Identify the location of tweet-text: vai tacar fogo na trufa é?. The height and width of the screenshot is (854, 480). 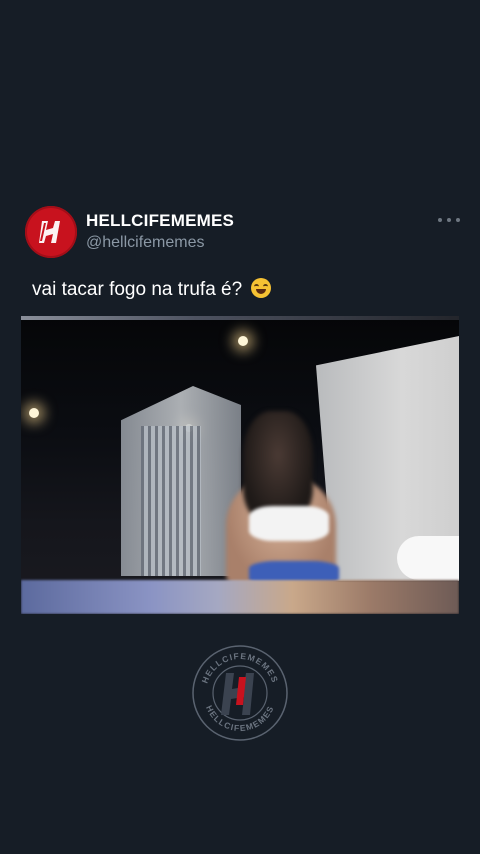
(152, 289).